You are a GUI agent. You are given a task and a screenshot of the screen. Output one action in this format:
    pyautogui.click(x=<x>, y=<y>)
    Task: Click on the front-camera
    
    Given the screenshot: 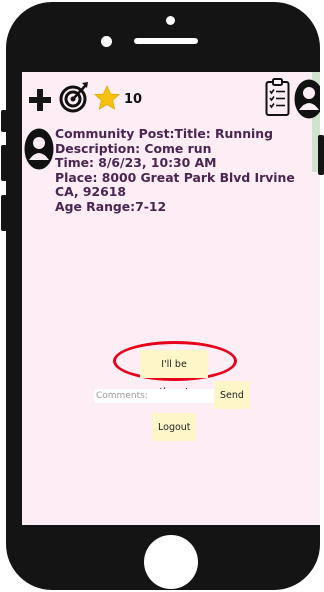 What is the action you would take?
    pyautogui.click(x=106, y=41)
    